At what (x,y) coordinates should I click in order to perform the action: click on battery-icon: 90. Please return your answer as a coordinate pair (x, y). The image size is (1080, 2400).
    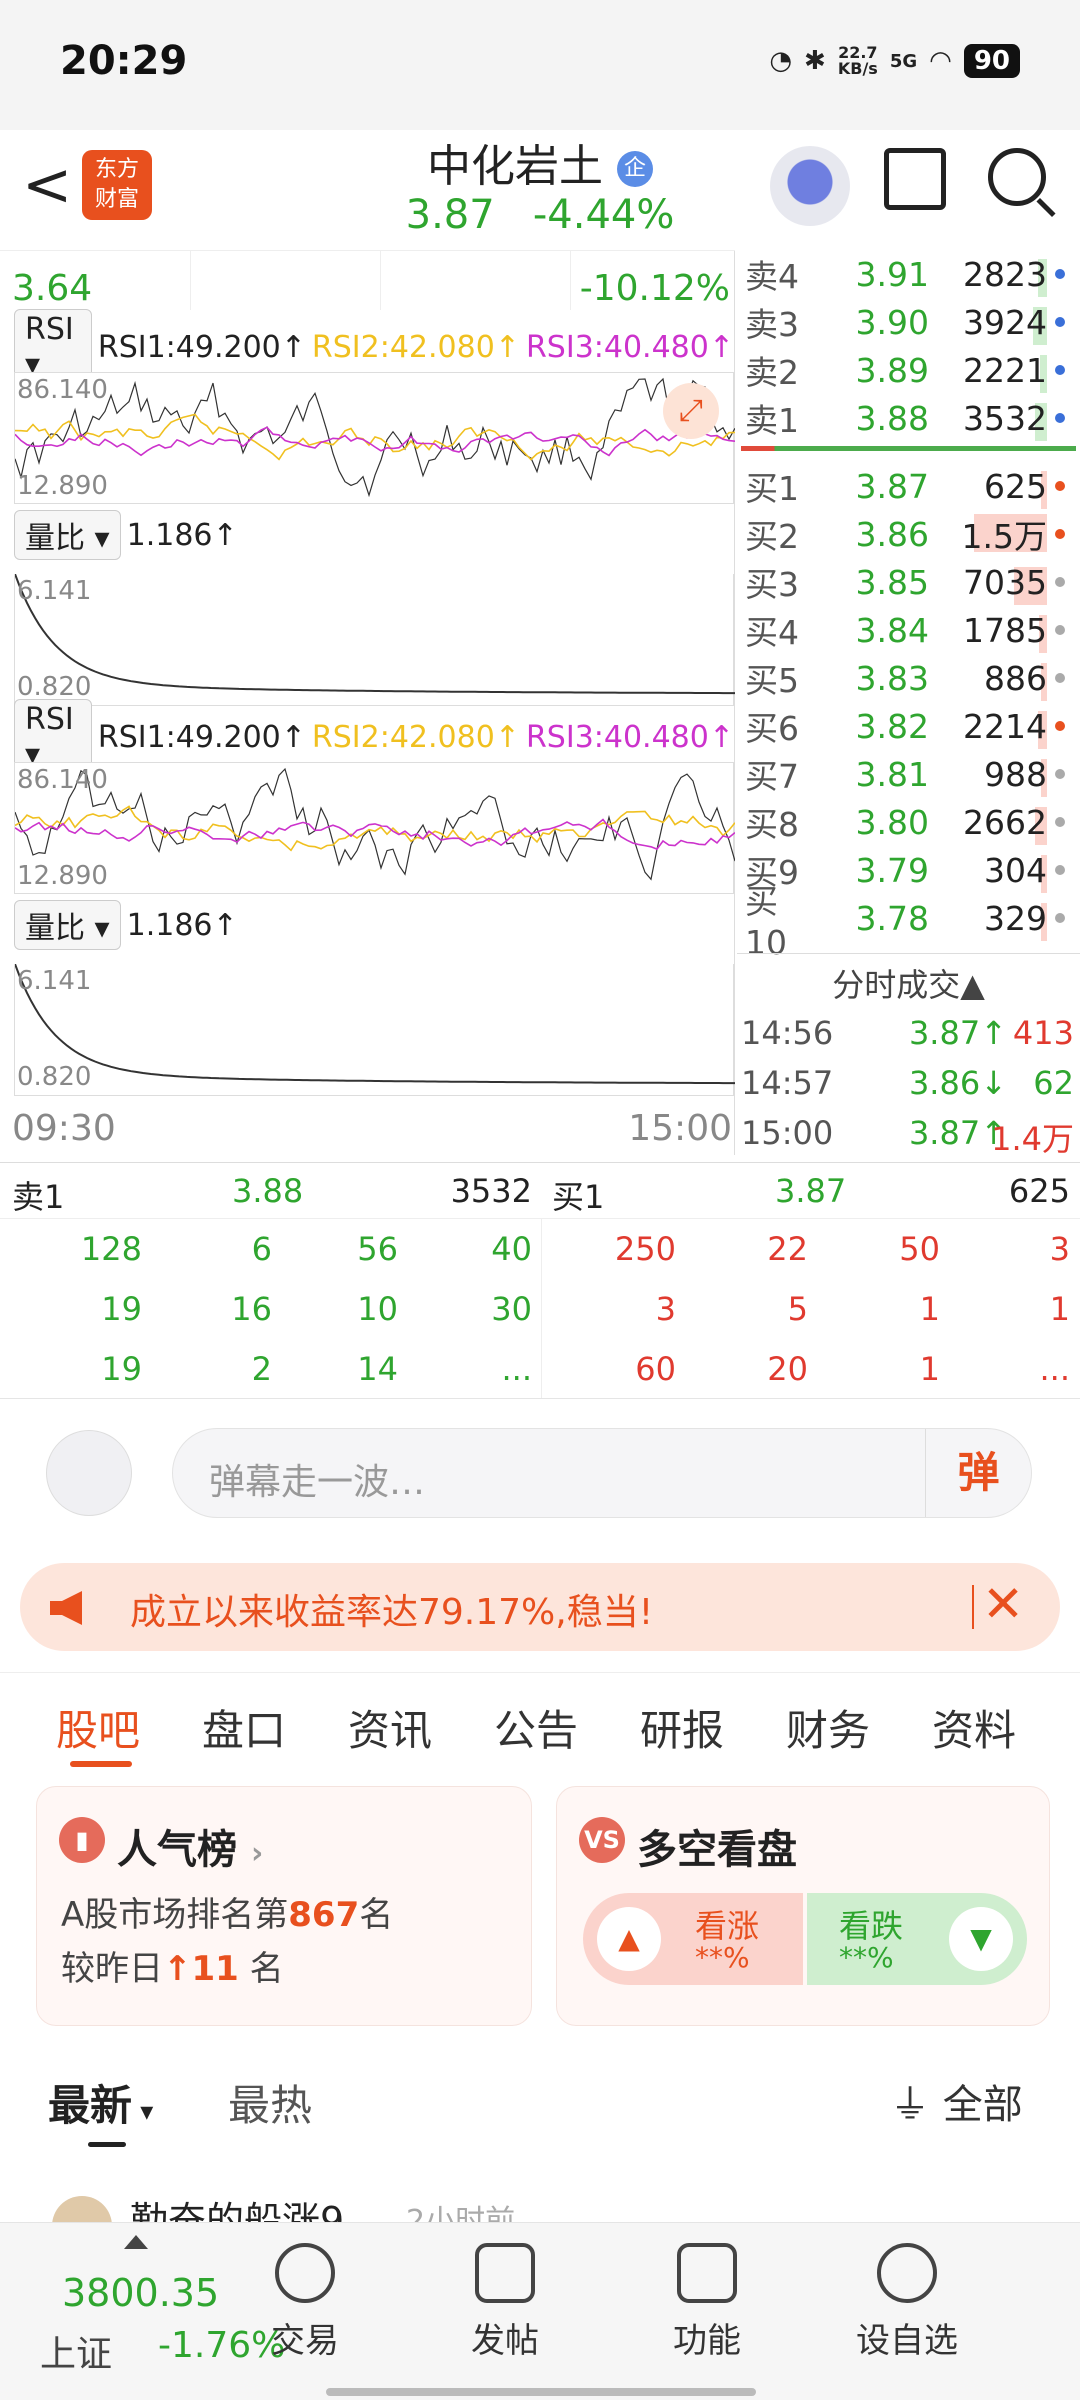
    Looking at the image, I should click on (991, 61).